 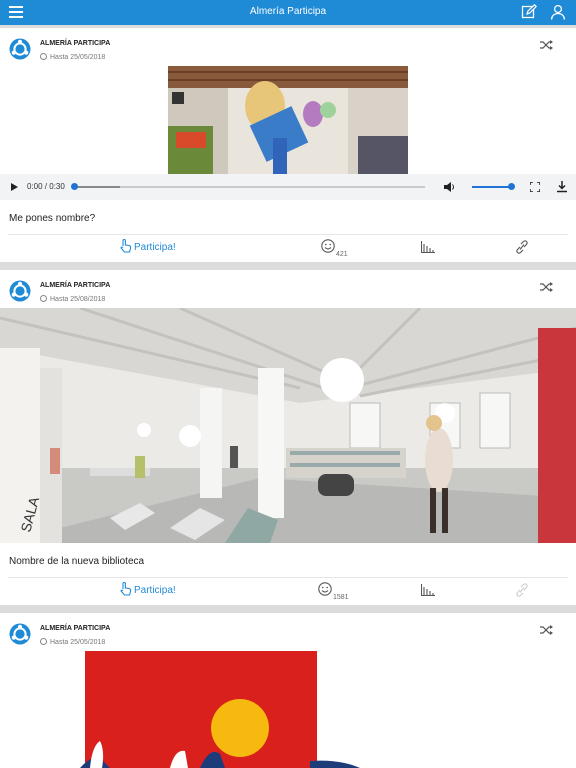 I want to click on audio-player: 0:00 / 0:30, so click(x=288, y=187).